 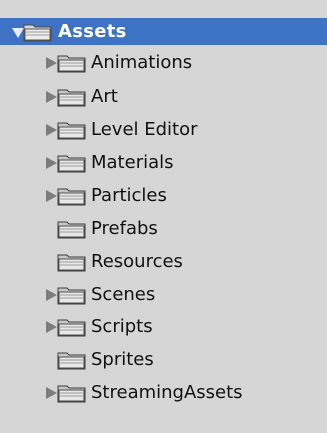 I want to click on tree-item-resources: Resources, so click(x=163, y=261).